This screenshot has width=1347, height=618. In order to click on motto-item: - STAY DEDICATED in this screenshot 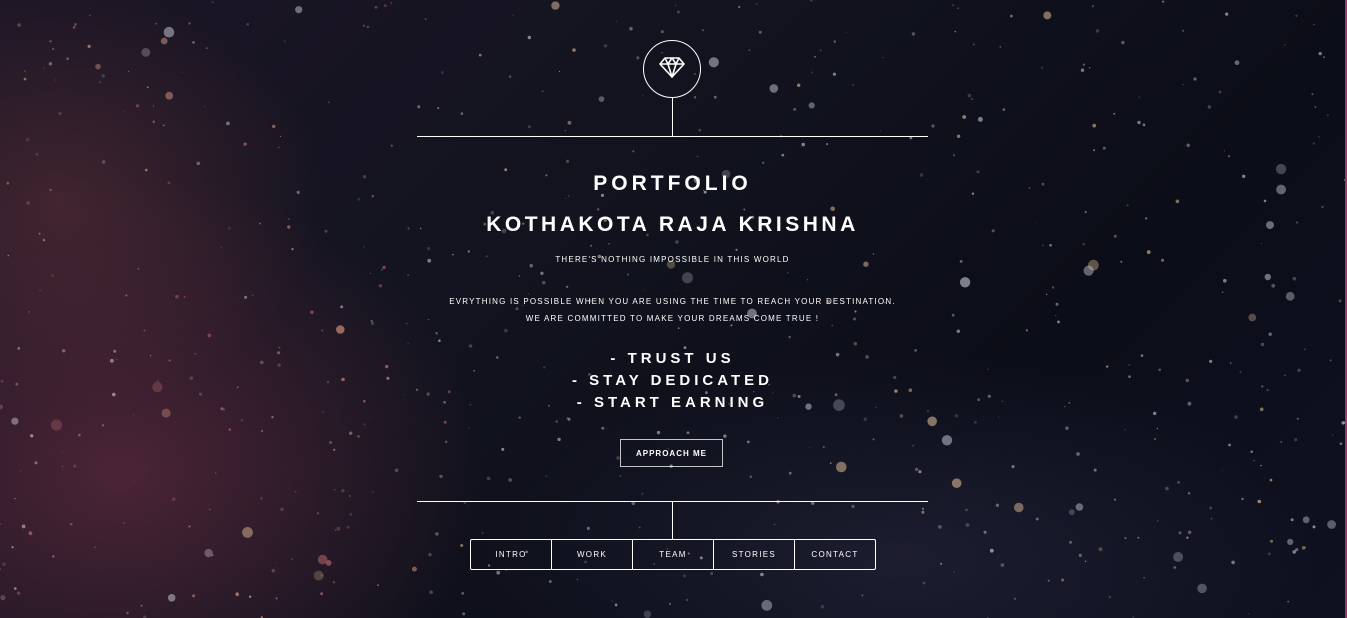, I will do `click(672, 380)`.